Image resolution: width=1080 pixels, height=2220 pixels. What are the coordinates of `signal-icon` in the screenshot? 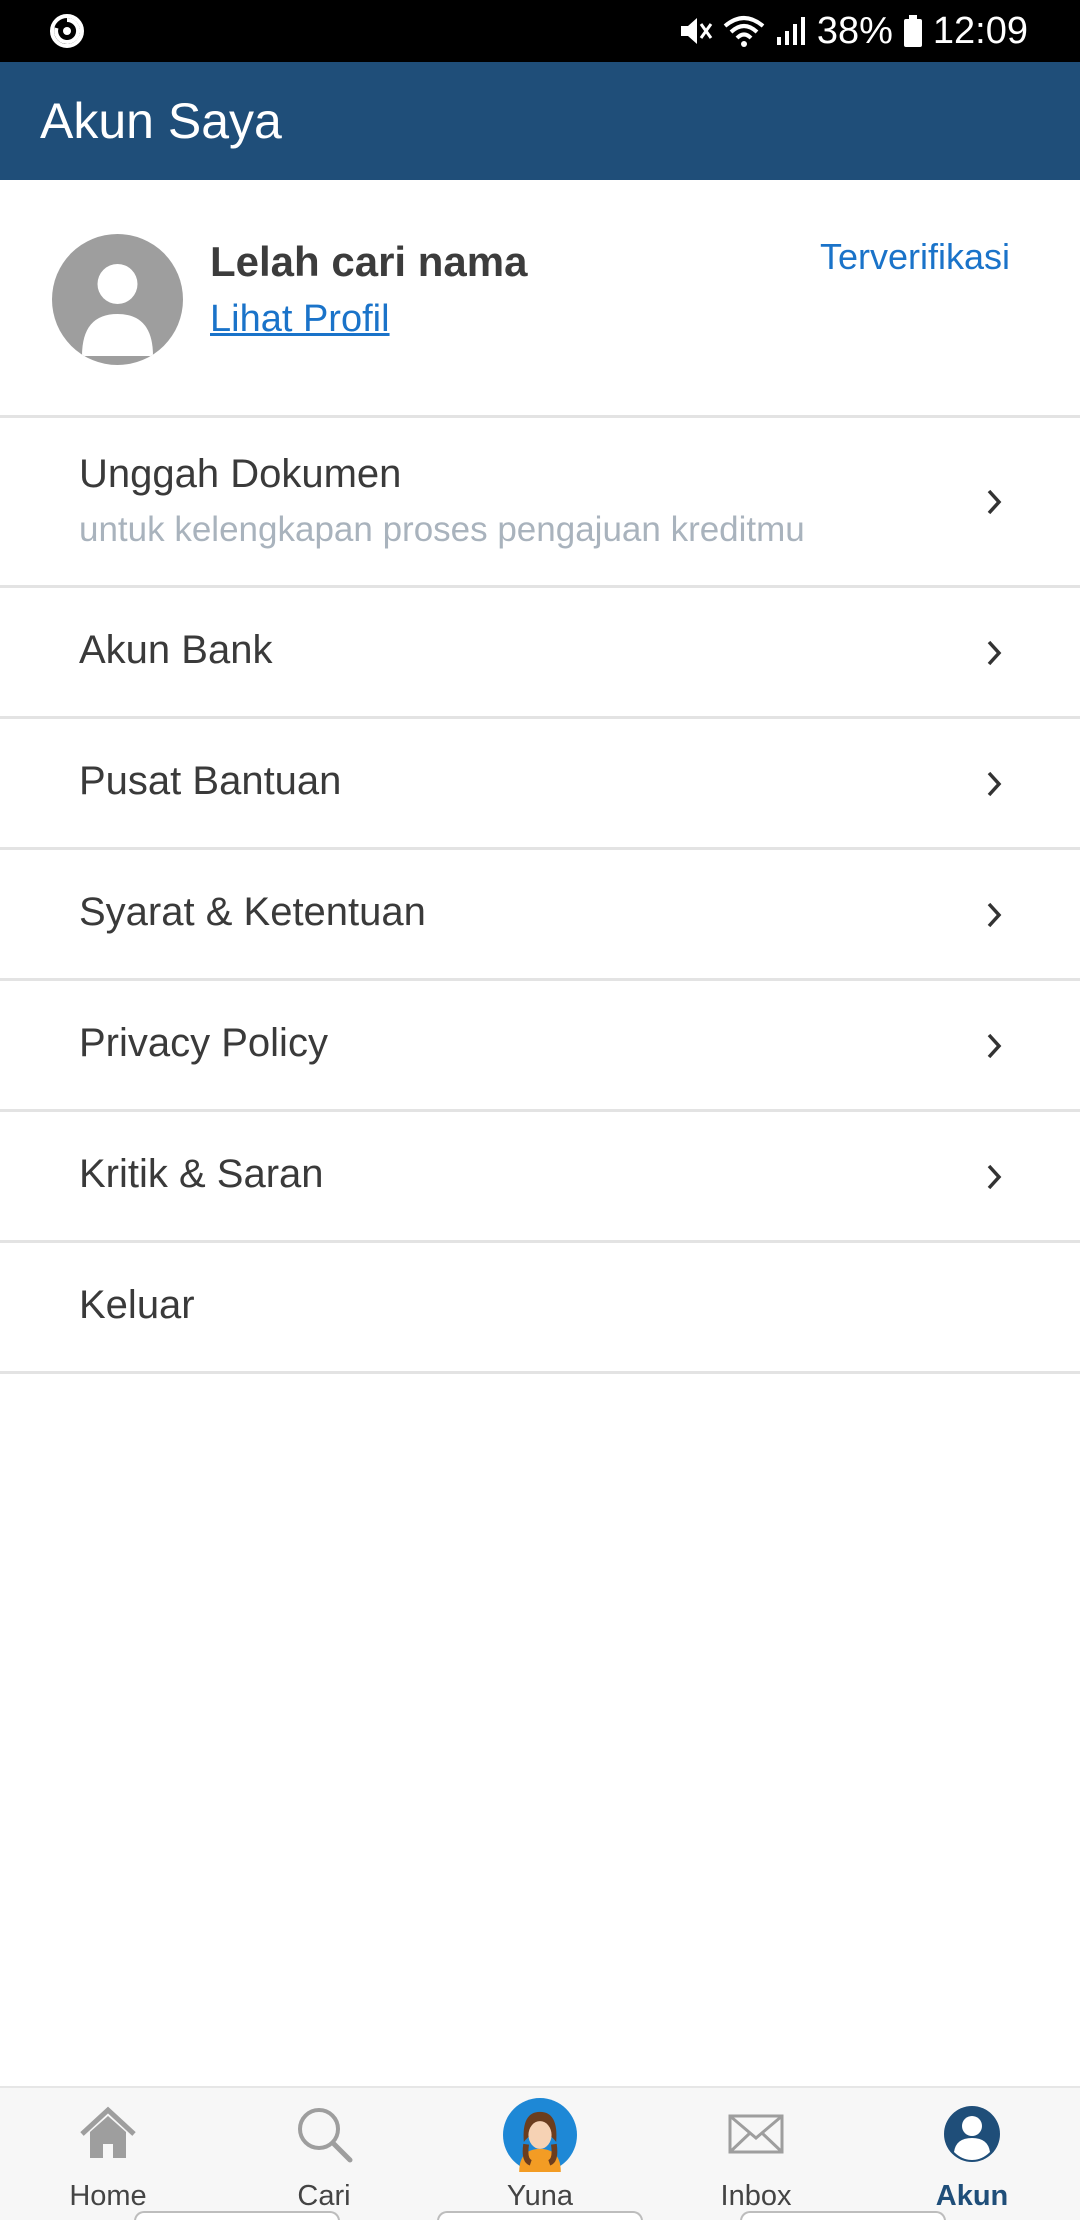 It's located at (791, 31).